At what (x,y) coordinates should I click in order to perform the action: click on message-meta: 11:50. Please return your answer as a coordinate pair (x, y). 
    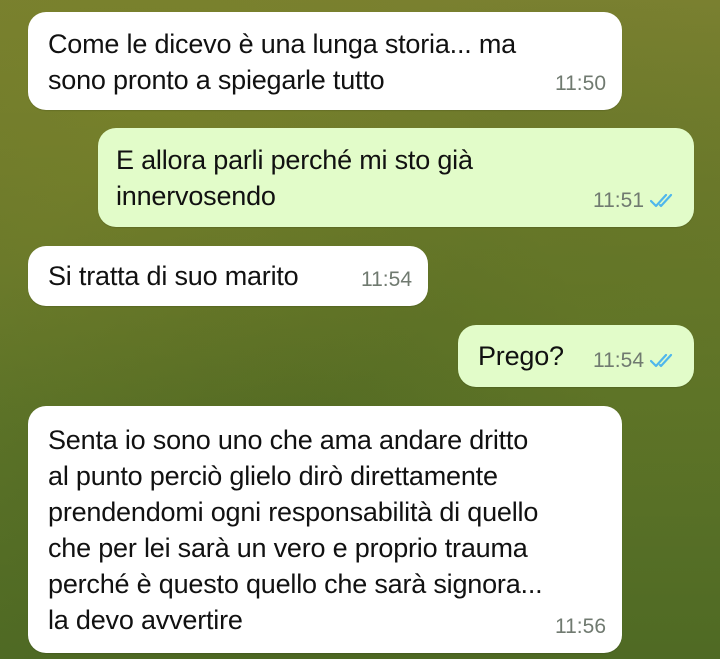
    Looking at the image, I should click on (580, 84).